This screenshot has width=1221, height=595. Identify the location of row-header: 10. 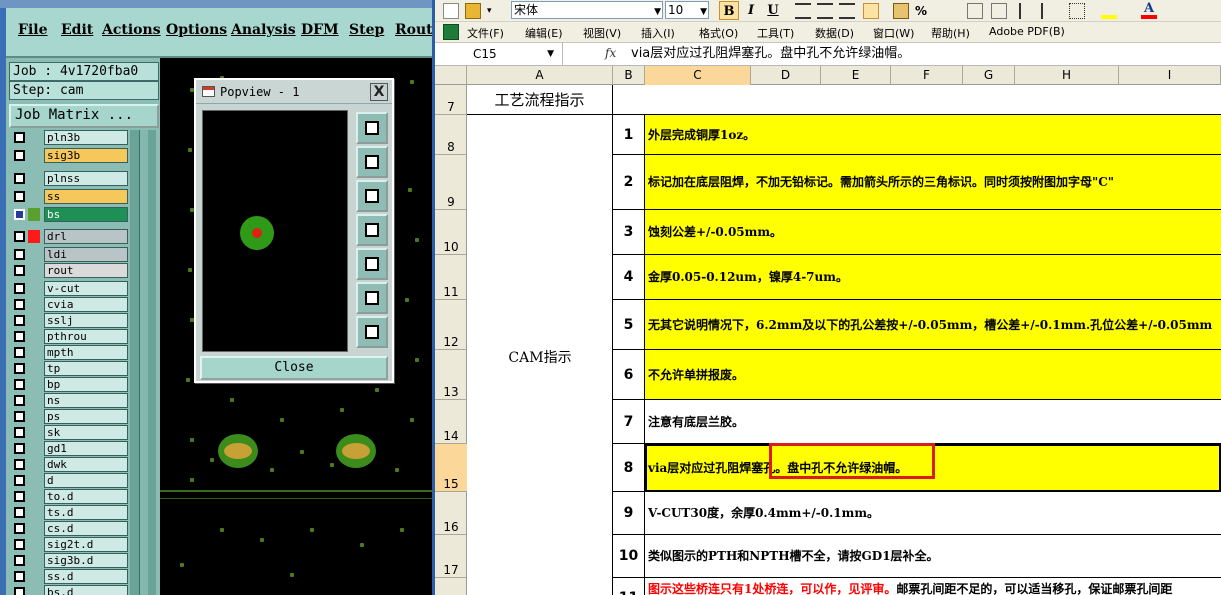
(451, 232).